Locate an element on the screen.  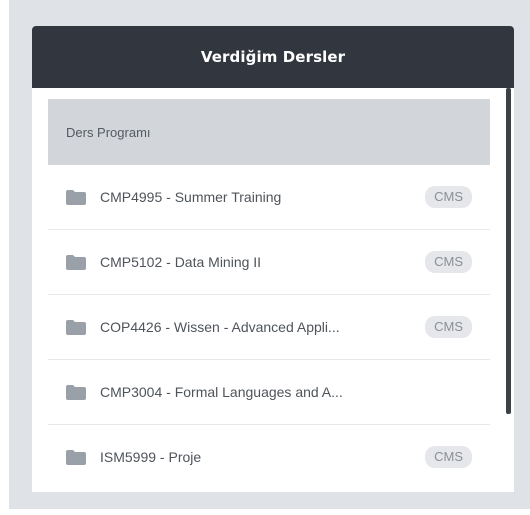
course-item: CMP4995 - Summer Training CMS is located at coordinates (269, 197).